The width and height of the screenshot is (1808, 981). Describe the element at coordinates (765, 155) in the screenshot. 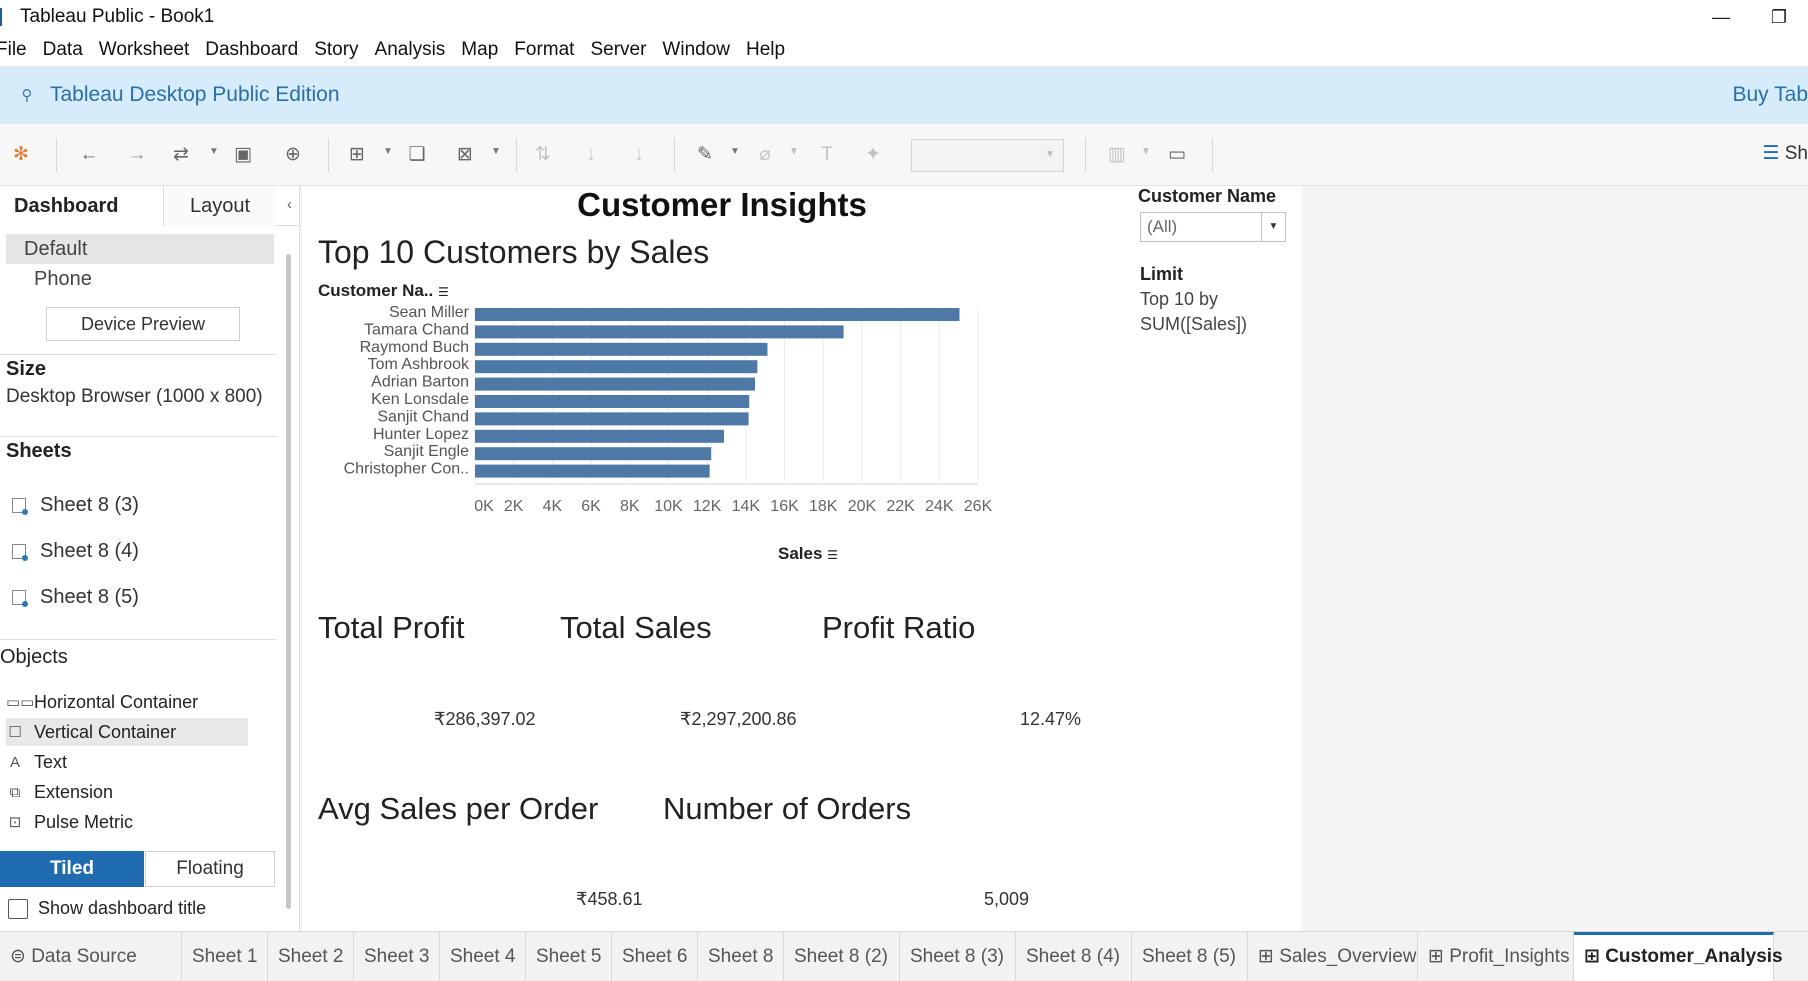

I see `group-icon: ⌀` at that location.